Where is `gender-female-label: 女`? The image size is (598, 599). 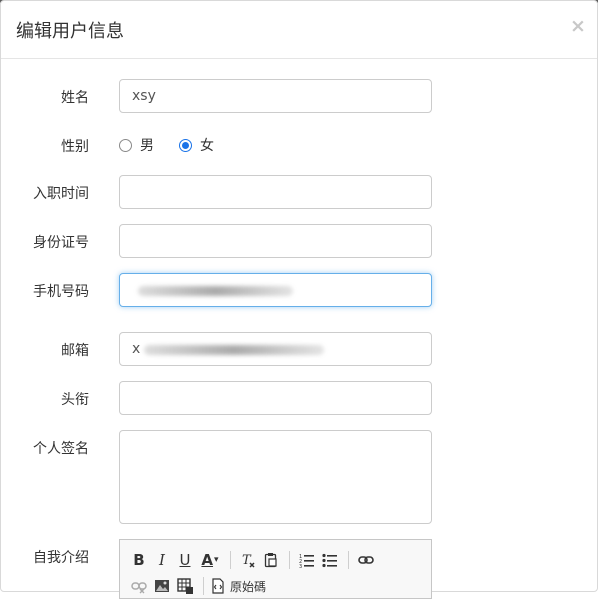 gender-female-label: 女 is located at coordinates (207, 146).